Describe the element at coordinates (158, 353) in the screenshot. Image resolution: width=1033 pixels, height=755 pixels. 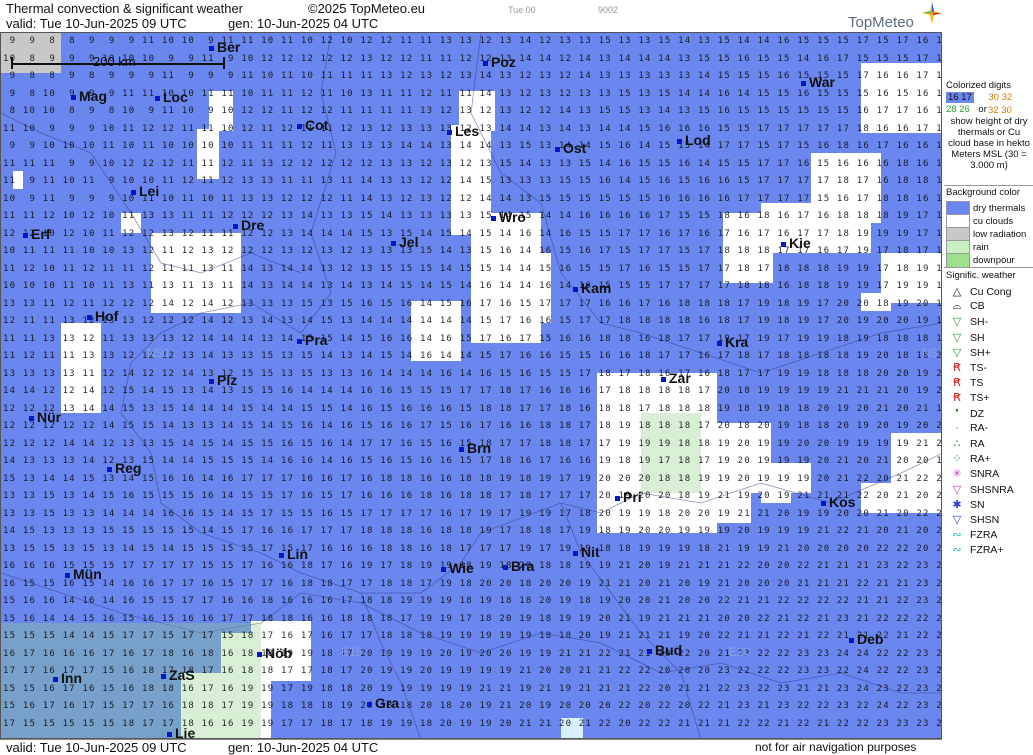
I see `grid-label-n50: N50` at that location.